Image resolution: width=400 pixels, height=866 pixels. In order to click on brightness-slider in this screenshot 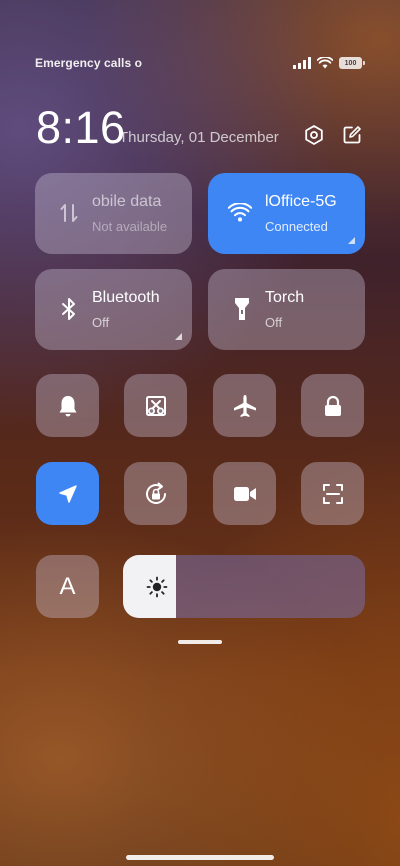, I will do `click(244, 586)`.